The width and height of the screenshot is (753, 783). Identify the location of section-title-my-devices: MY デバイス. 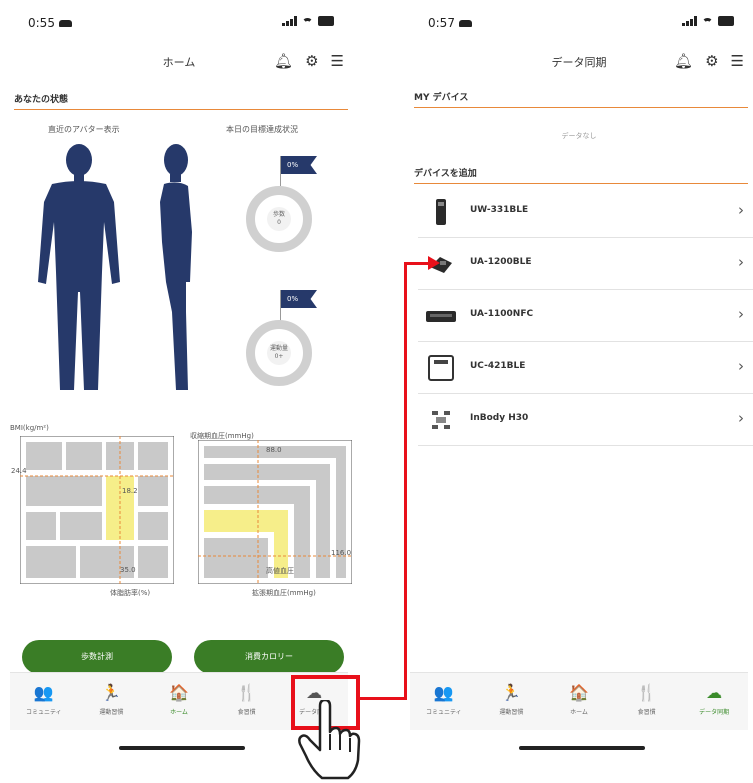
(581, 99).